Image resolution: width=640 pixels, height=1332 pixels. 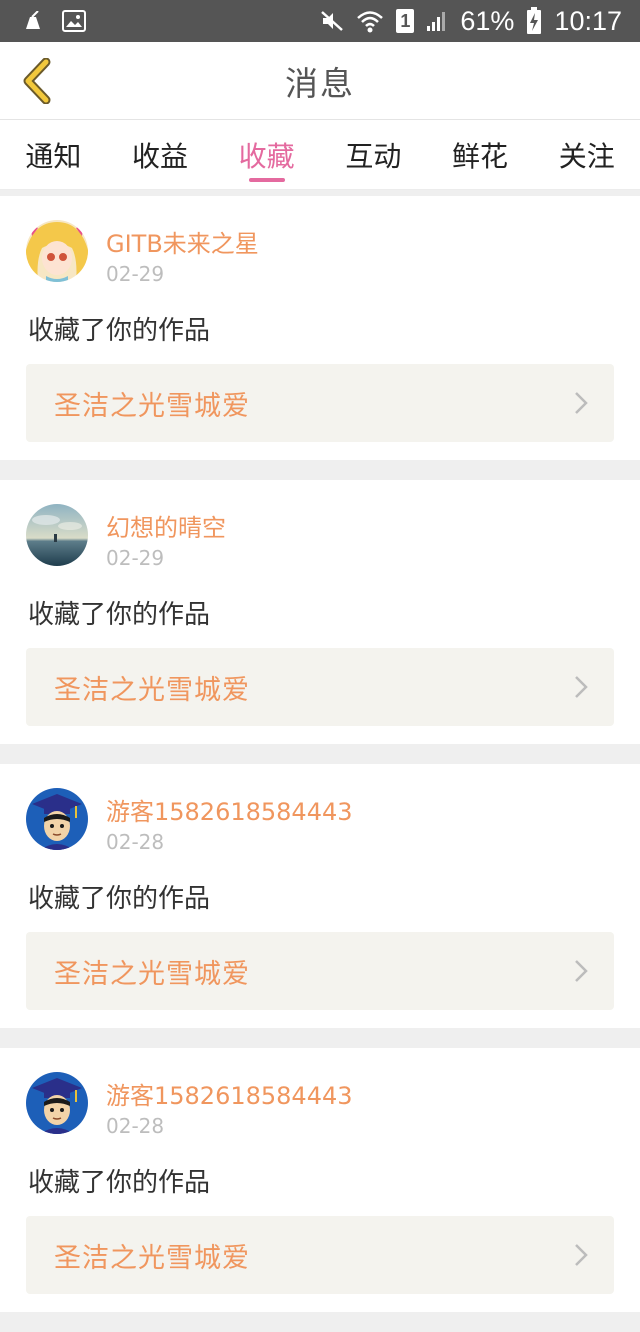 I want to click on battery-charging-icon, so click(x=534, y=21).